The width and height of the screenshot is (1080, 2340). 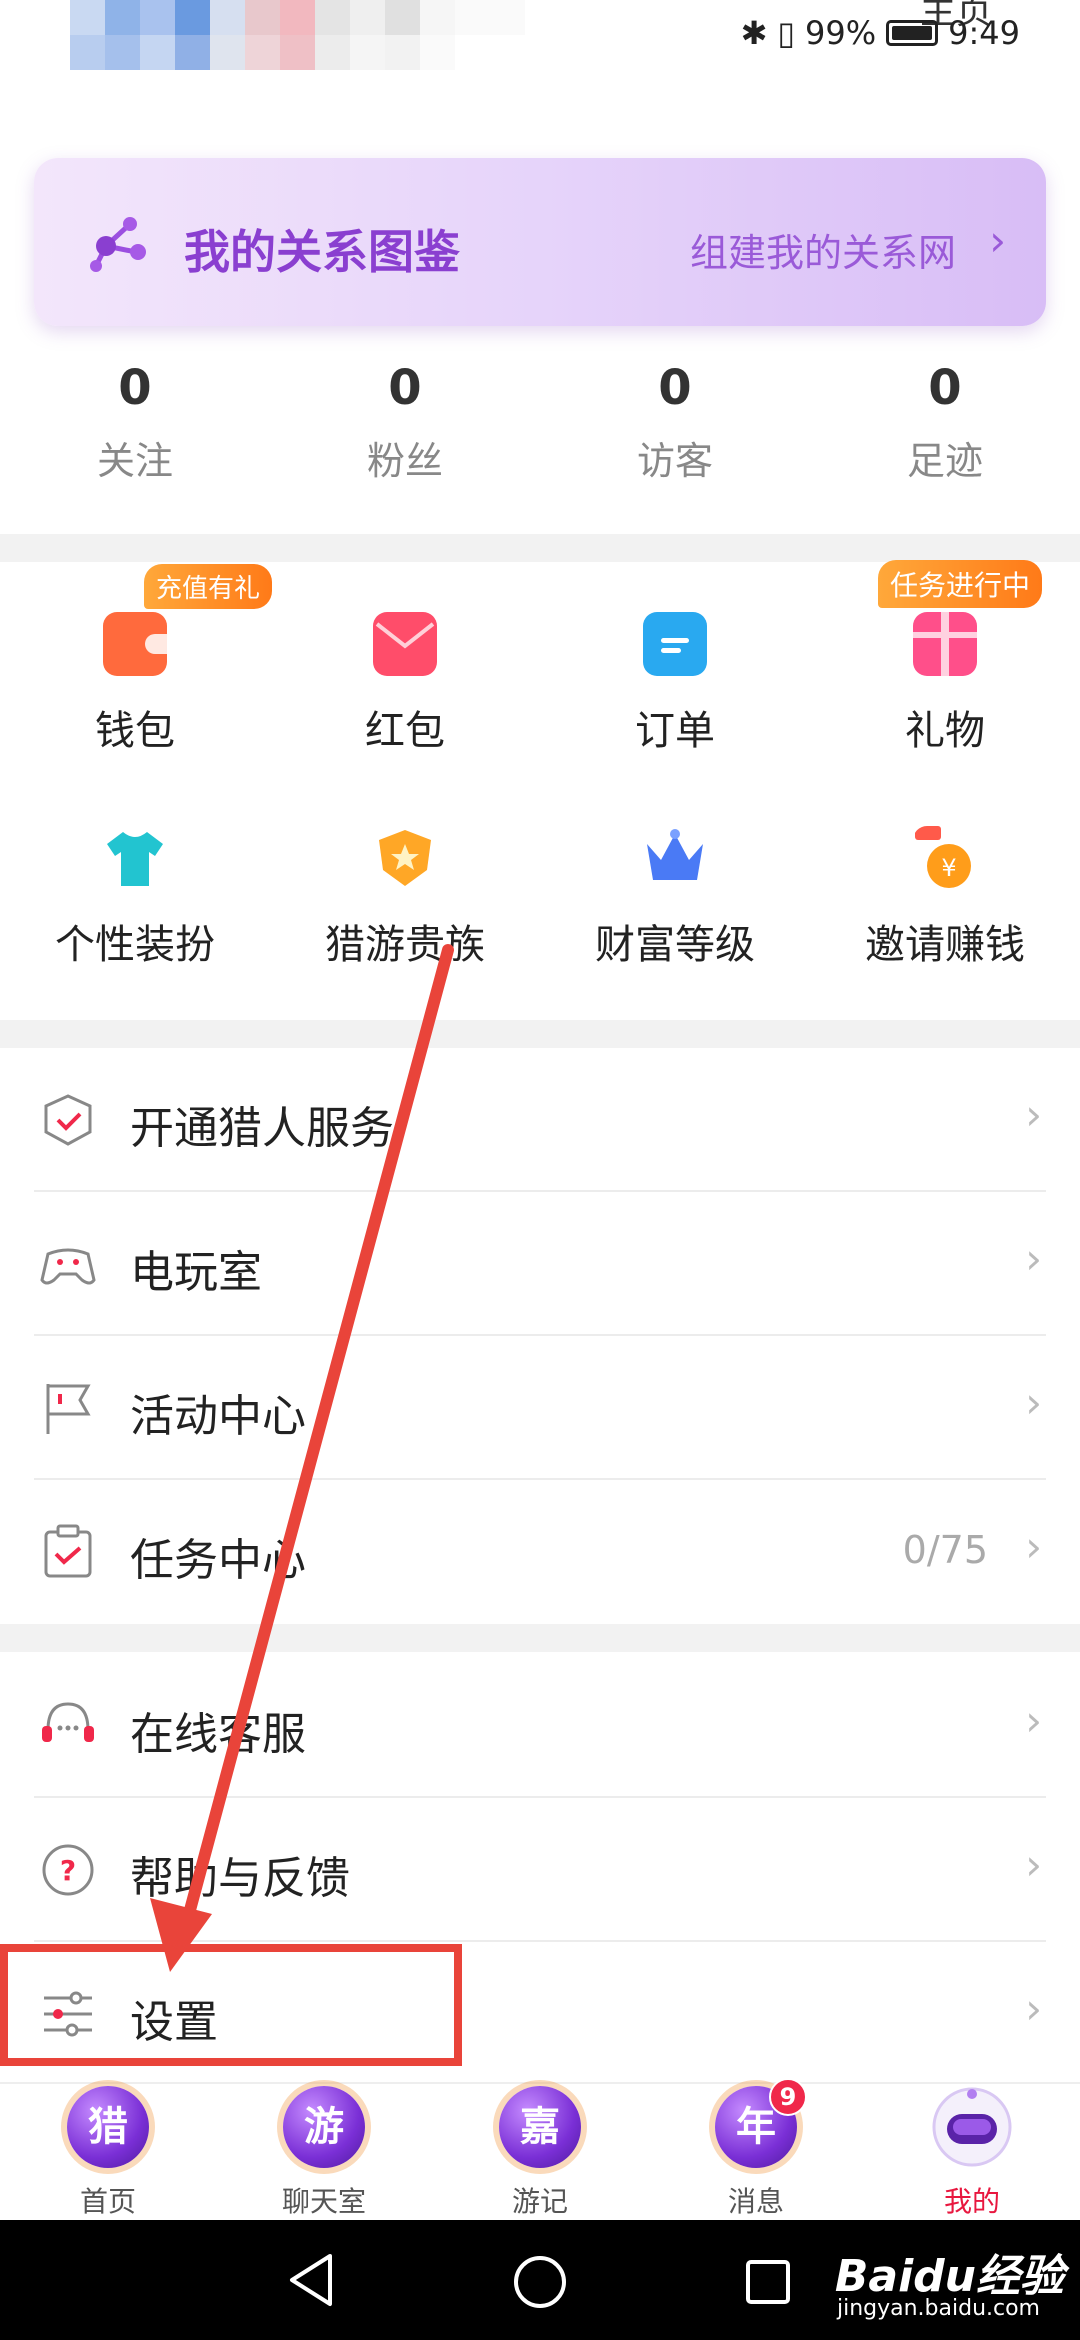 What do you see at coordinates (107, 2201) in the screenshot?
I see `tab-label: 首页` at bounding box center [107, 2201].